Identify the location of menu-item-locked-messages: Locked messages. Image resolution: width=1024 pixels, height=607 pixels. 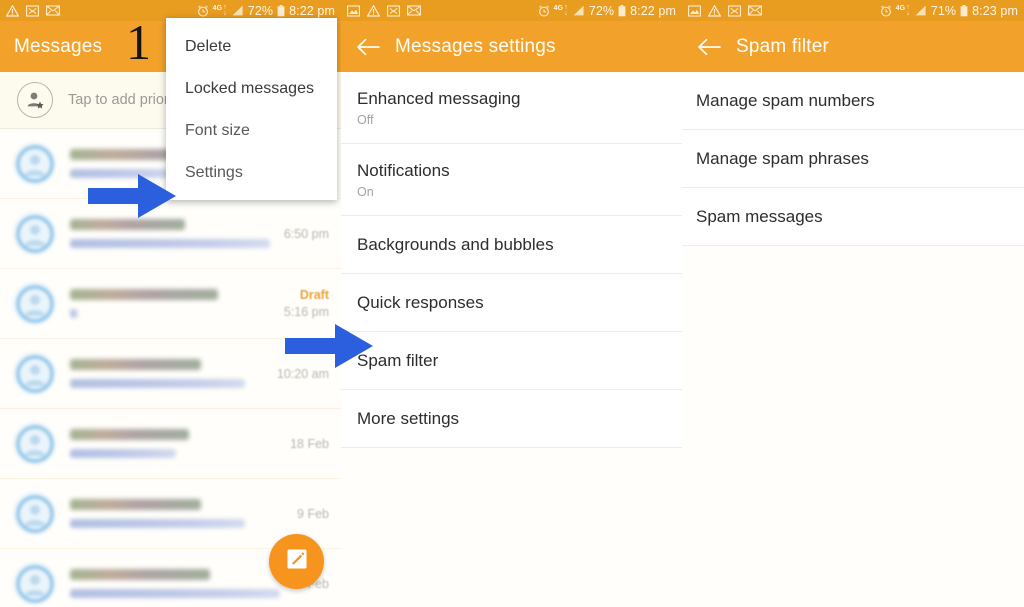
(251, 89).